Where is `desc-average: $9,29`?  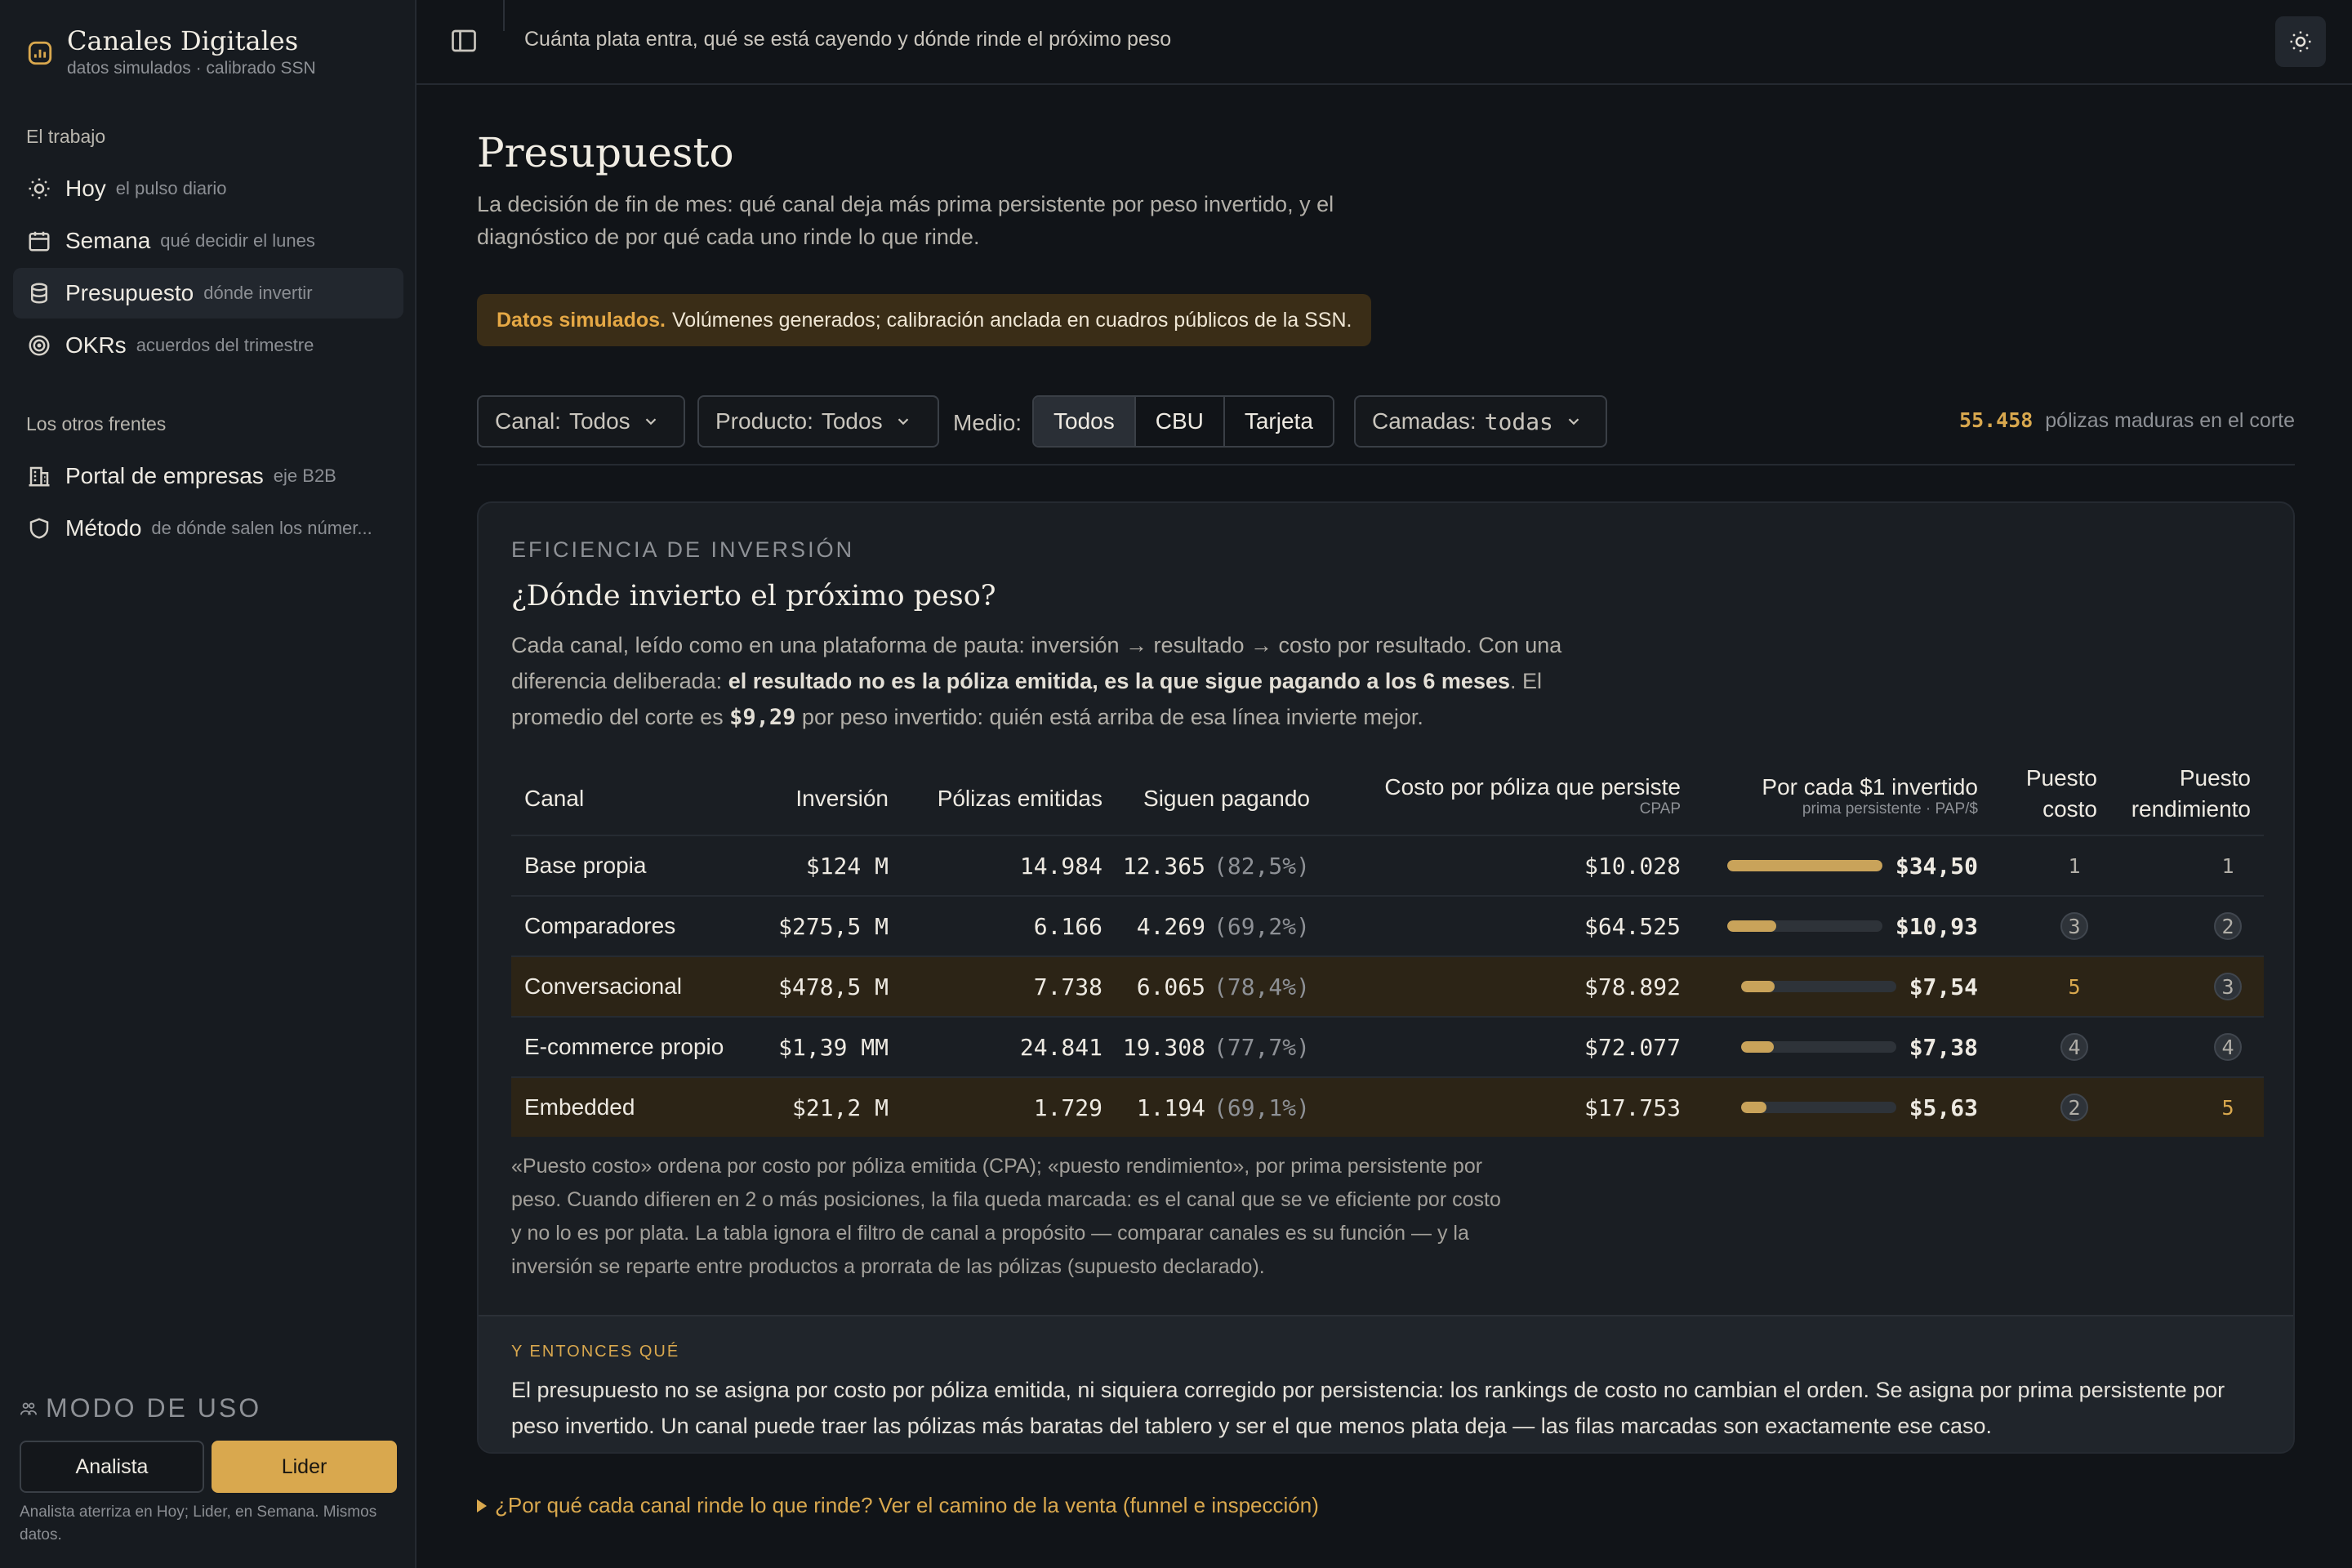
desc-average: $9,29 is located at coordinates (762, 717).